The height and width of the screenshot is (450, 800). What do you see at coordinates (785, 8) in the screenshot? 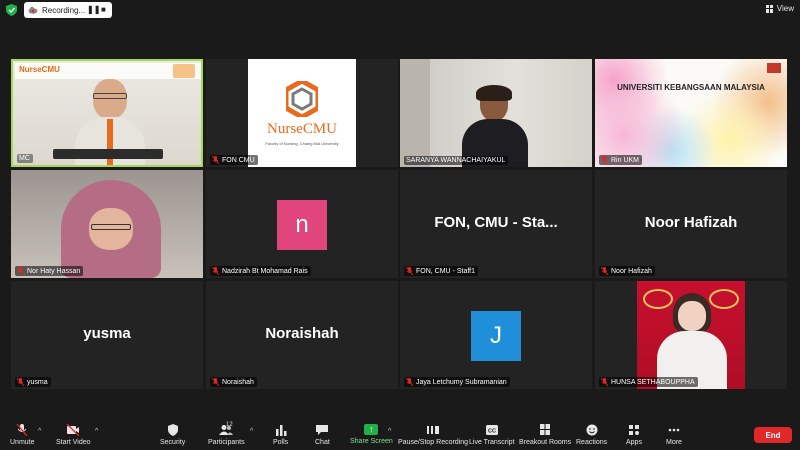
I see `view-label: View` at bounding box center [785, 8].